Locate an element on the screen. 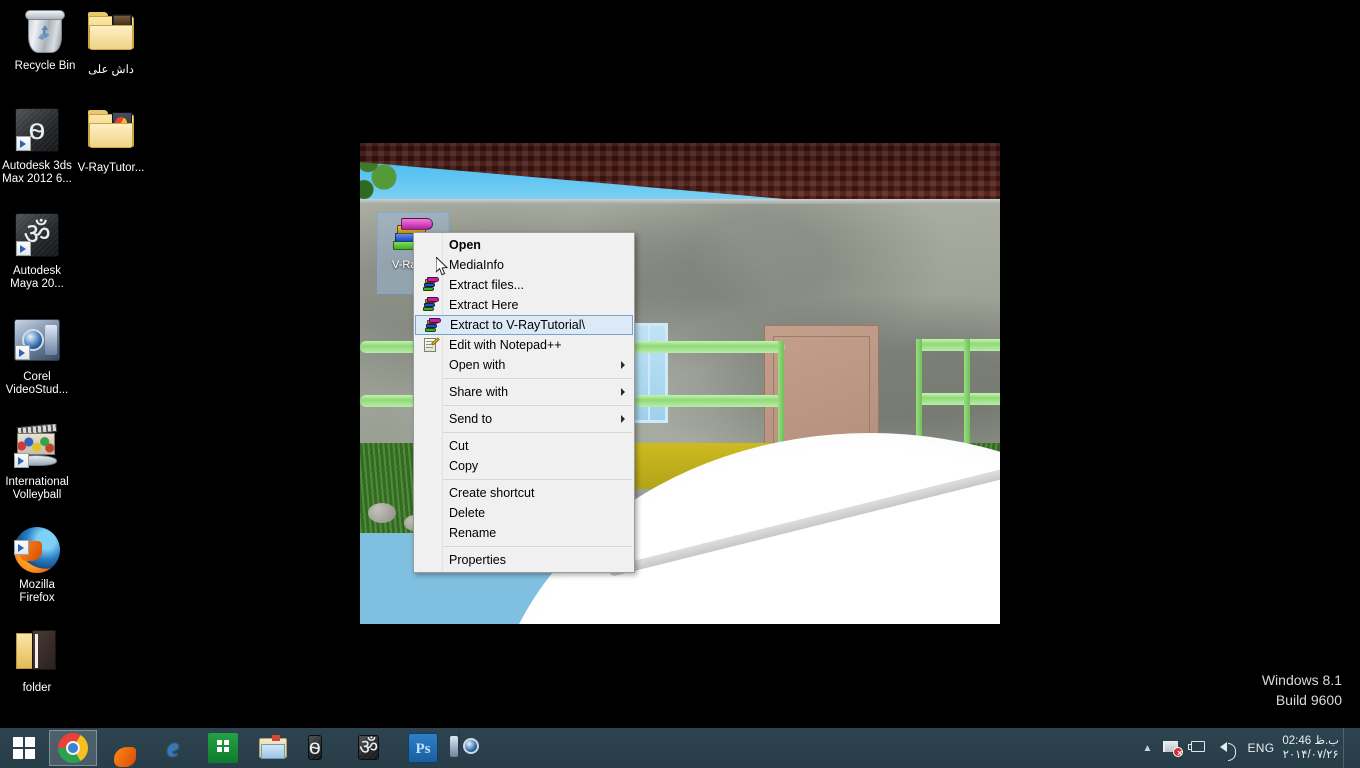 The height and width of the screenshot is (768, 1360). menu-item-extract-here: Extract Here is located at coordinates (524, 305).